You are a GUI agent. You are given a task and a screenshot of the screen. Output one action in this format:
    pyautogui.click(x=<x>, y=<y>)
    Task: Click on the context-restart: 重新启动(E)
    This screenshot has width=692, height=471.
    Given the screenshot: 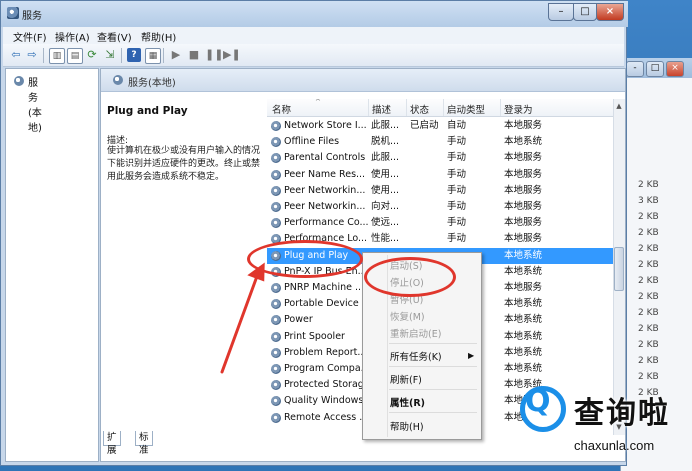 What is the action you would take?
    pyautogui.click(x=415, y=333)
    